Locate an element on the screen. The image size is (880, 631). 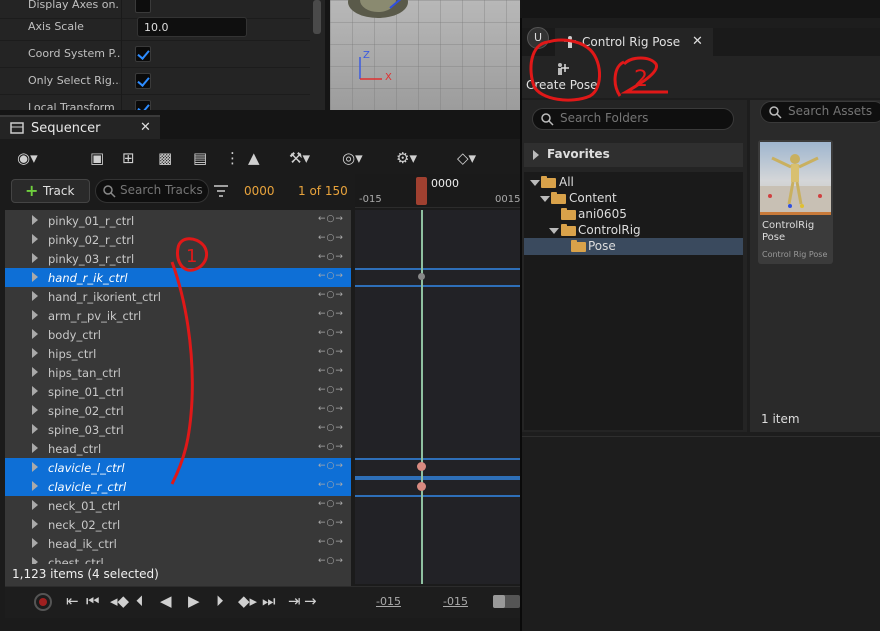
track-row: clavicle_r_ctrl ←○→ is located at coordinates (178, 486).